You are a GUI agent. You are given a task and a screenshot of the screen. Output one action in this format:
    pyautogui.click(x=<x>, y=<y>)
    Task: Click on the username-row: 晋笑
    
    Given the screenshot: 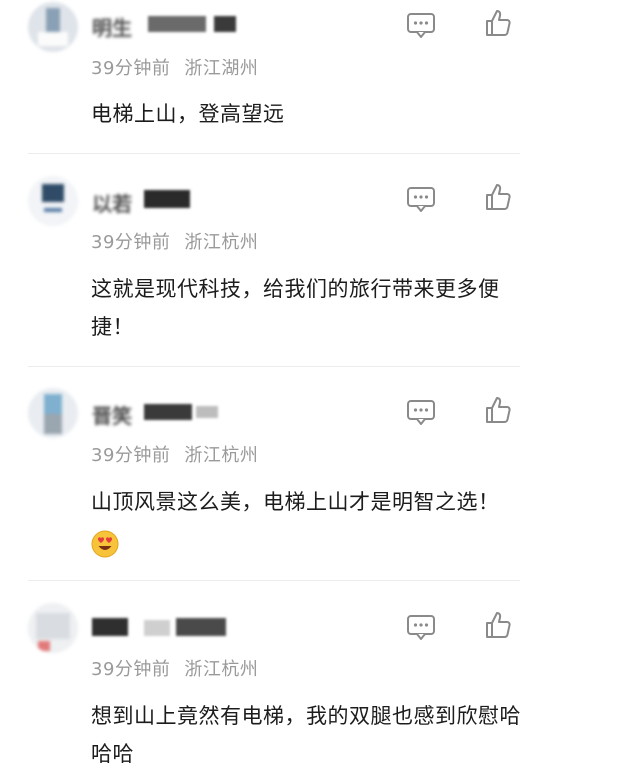 What is the action you would take?
    pyautogui.click(x=192, y=414)
    